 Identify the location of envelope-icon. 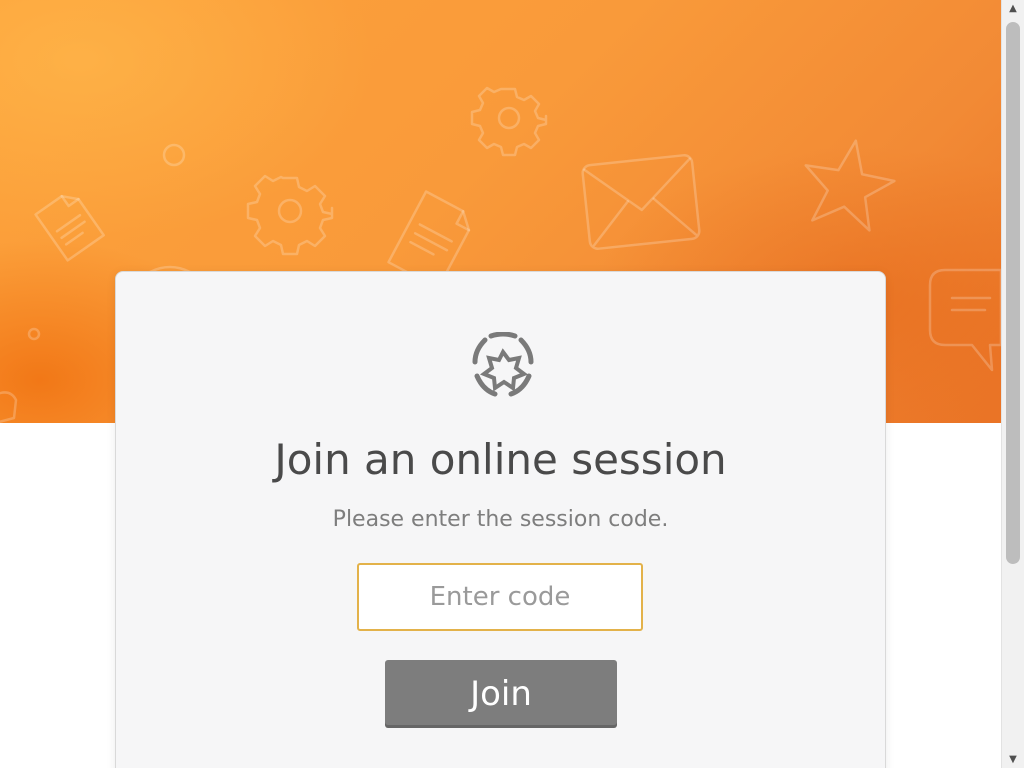
(641, 202).